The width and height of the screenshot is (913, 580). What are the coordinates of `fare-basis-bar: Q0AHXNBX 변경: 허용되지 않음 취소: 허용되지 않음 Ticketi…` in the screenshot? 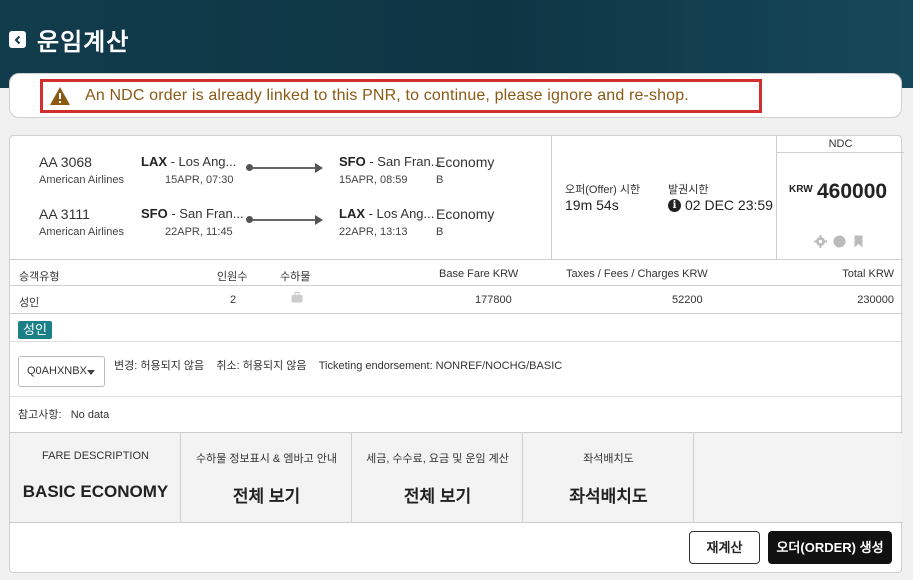 It's located at (456, 369).